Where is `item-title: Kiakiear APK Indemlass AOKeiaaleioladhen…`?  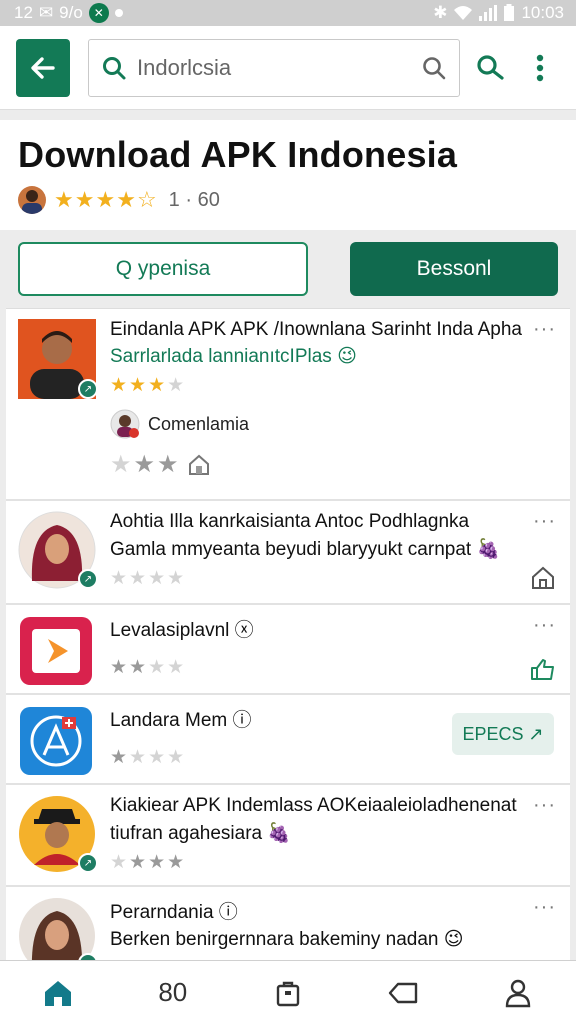 item-title: Kiakiear APK Indemlass AOKeiaaleioladhen… is located at coordinates (313, 805).